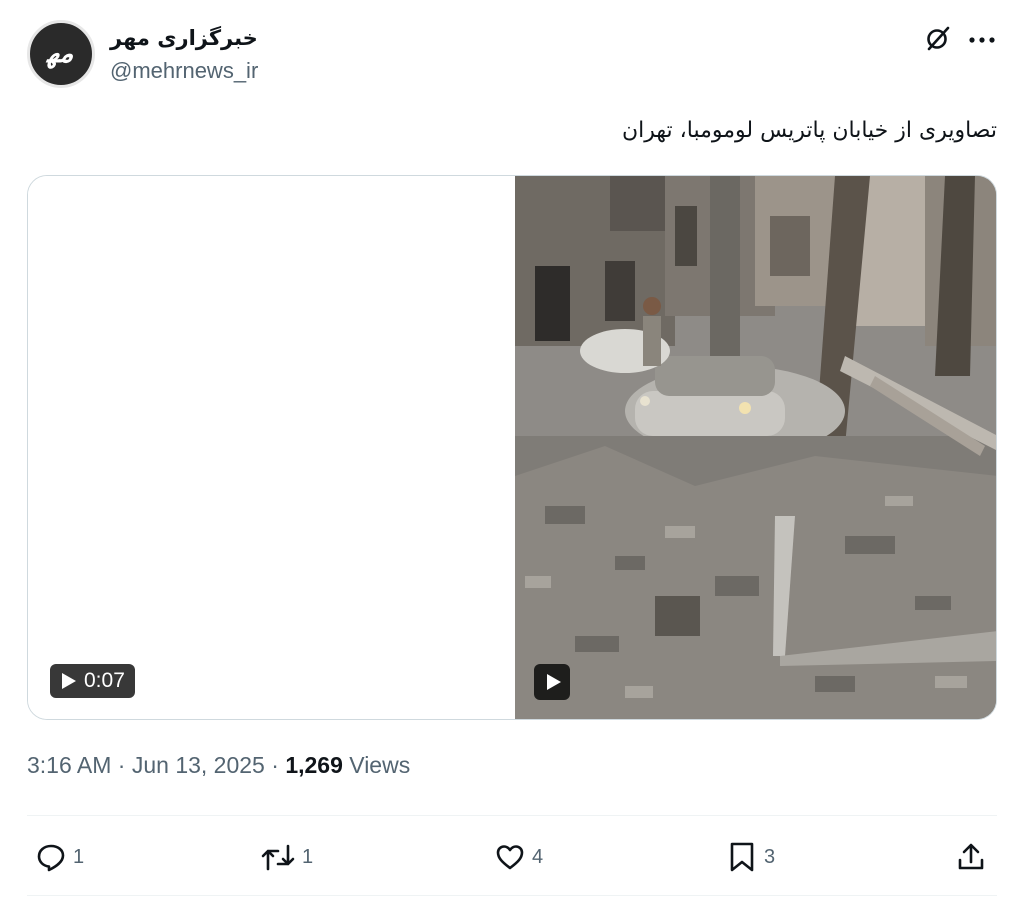  Describe the element at coordinates (69, 765) in the screenshot. I see `tweet-time: 3:16 AM` at that location.